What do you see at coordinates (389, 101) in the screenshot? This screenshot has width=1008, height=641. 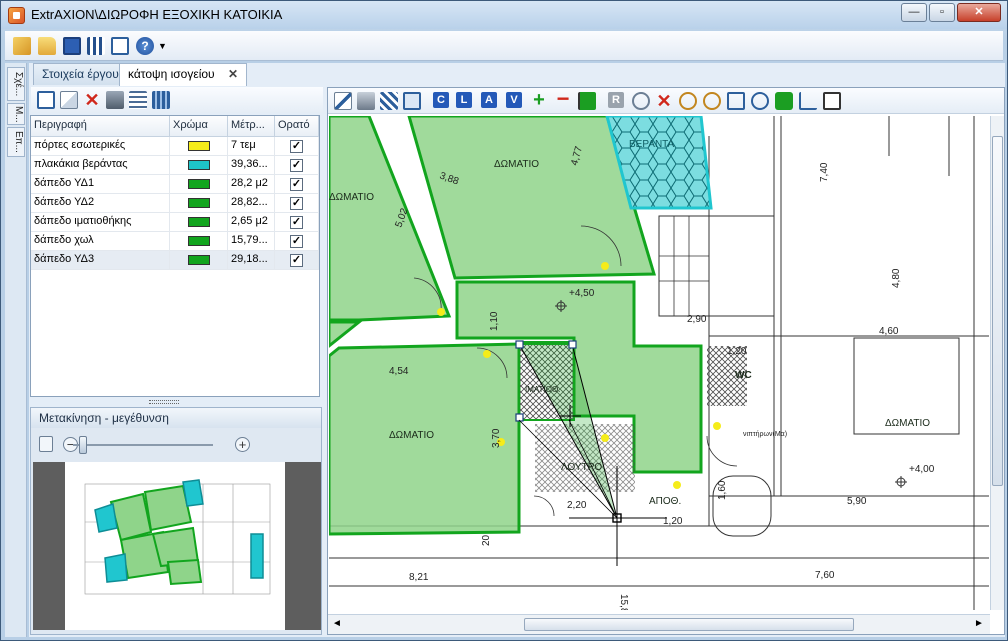 I see `import-icon` at bounding box center [389, 101].